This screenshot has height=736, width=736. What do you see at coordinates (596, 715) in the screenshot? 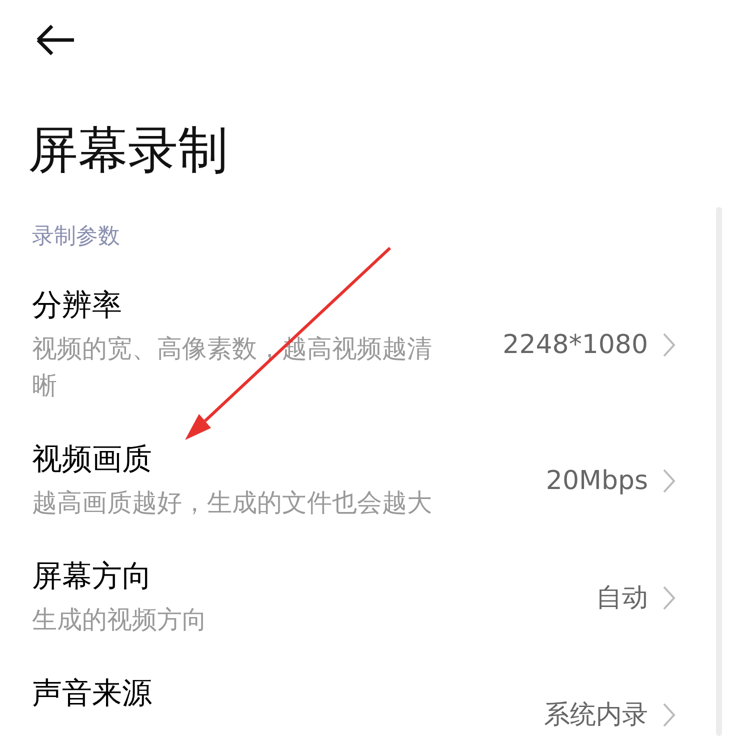
I see `setting-value: 系统内录` at bounding box center [596, 715].